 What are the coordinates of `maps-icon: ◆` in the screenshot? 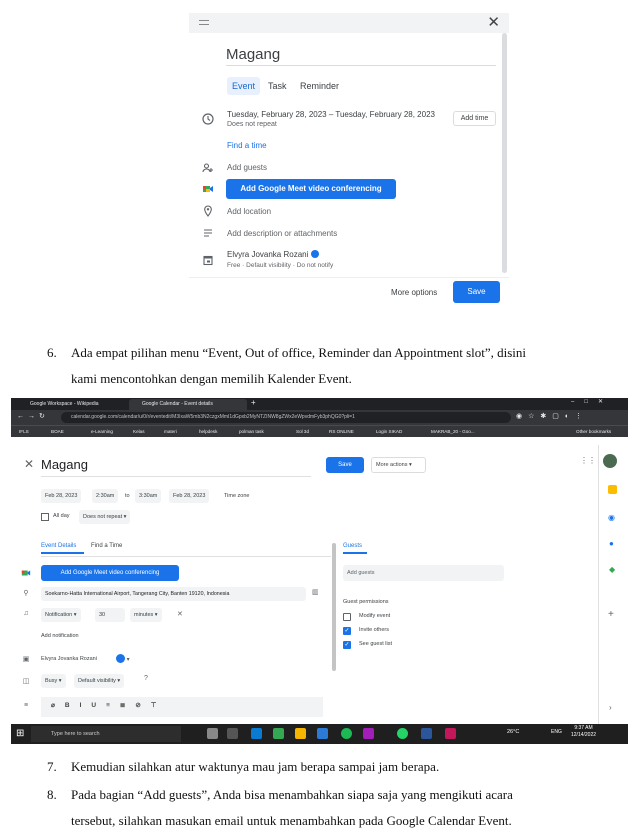 It's located at (612, 569).